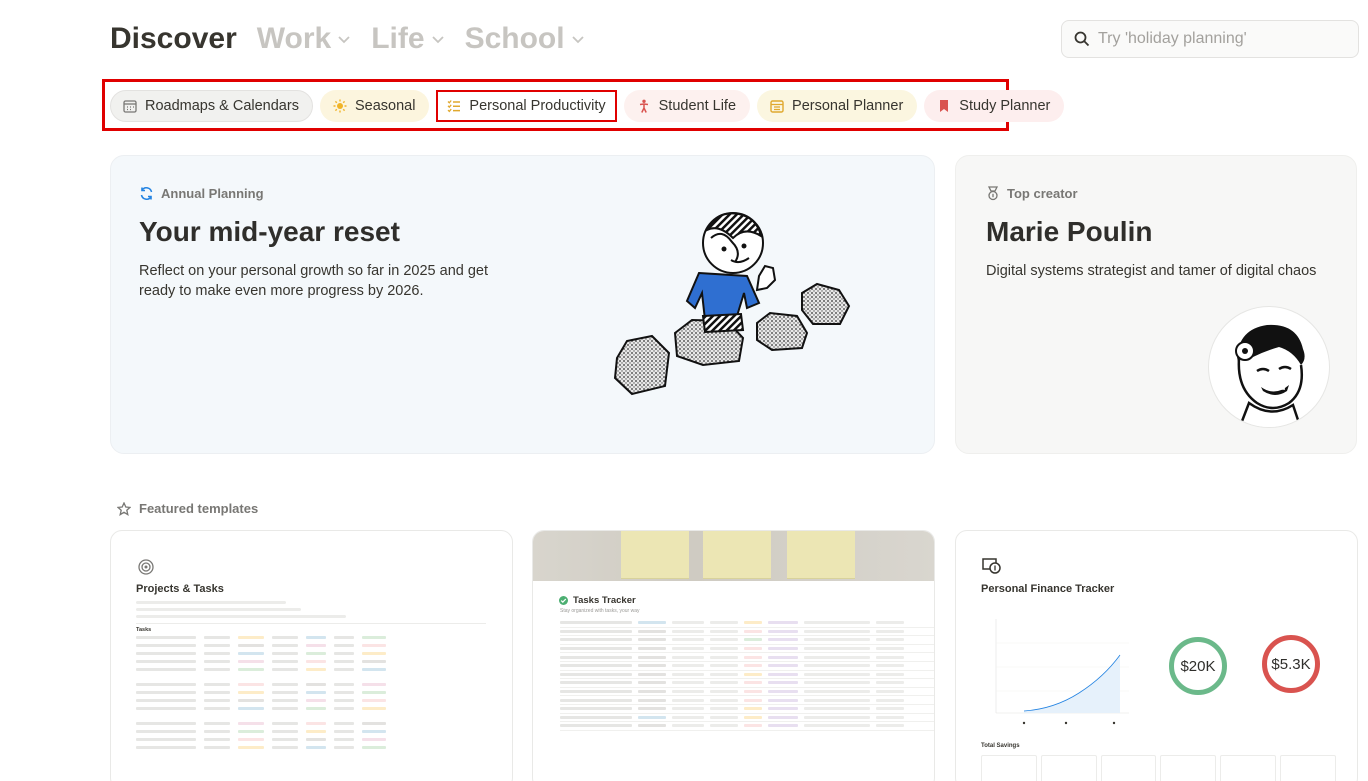 The image size is (1368, 781). Describe the element at coordinates (374, 106) in the screenshot. I see `chip-seasonal: Seasonal` at that location.